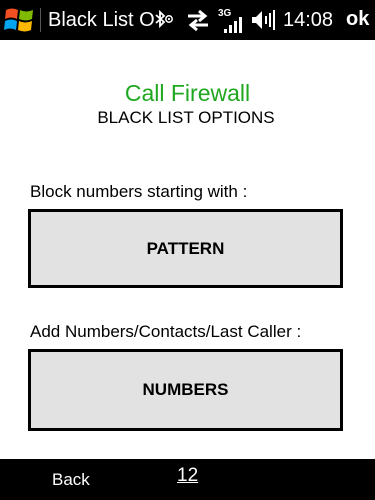 Image resolution: width=375 pixels, height=500 pixels. I want to click on numbers-button-label: NUMBERS, so click(185, 389).